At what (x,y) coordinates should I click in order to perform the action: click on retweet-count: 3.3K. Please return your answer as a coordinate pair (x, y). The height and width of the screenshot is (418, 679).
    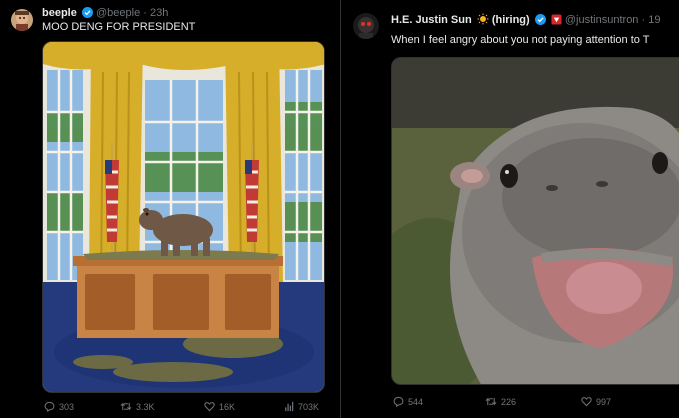
    Looking at the image, I should click on (145, 406).